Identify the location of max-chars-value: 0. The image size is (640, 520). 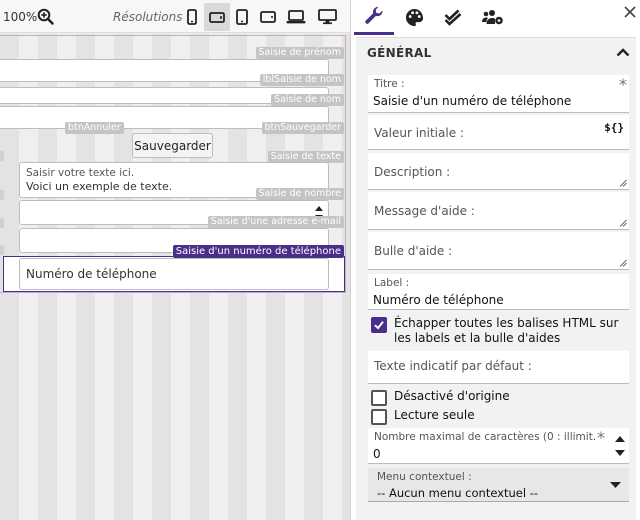
(377, 454).